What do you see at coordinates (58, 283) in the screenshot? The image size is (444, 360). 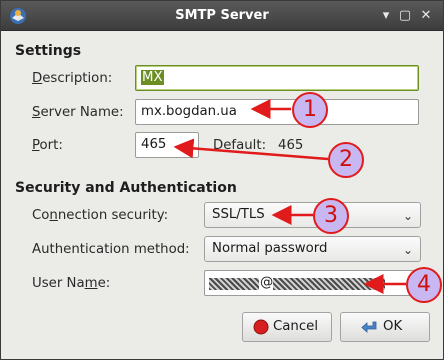 I see `user-name-label-pre: User Na` at bounding box center [58, 283].